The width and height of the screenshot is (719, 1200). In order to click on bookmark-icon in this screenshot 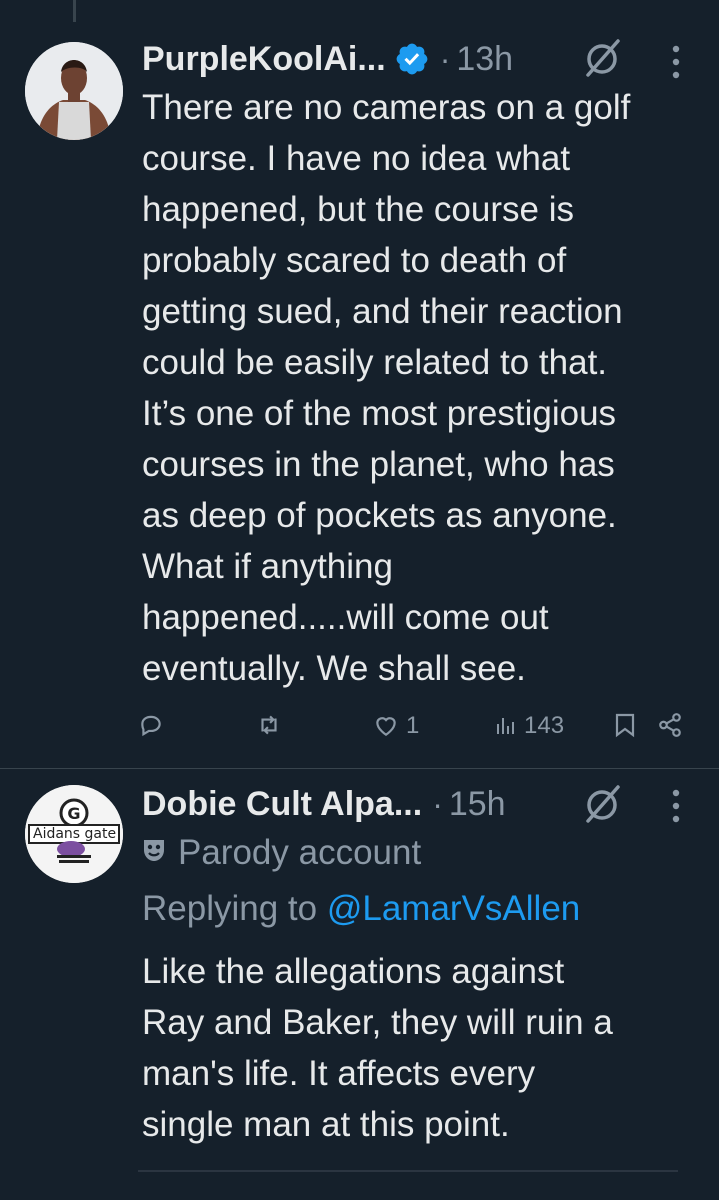, I will do `click(625, 725)`.